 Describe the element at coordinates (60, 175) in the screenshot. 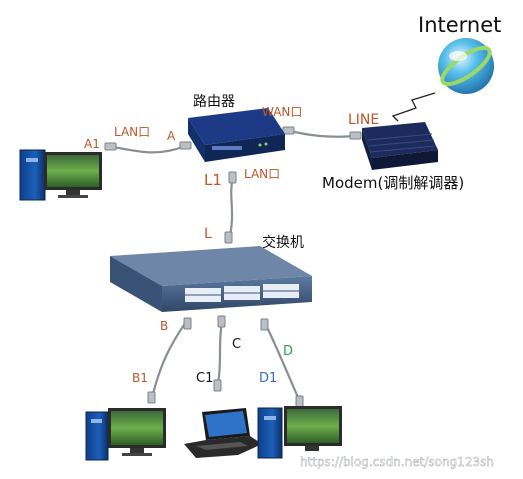

I see `computer-left-icon` at that location.